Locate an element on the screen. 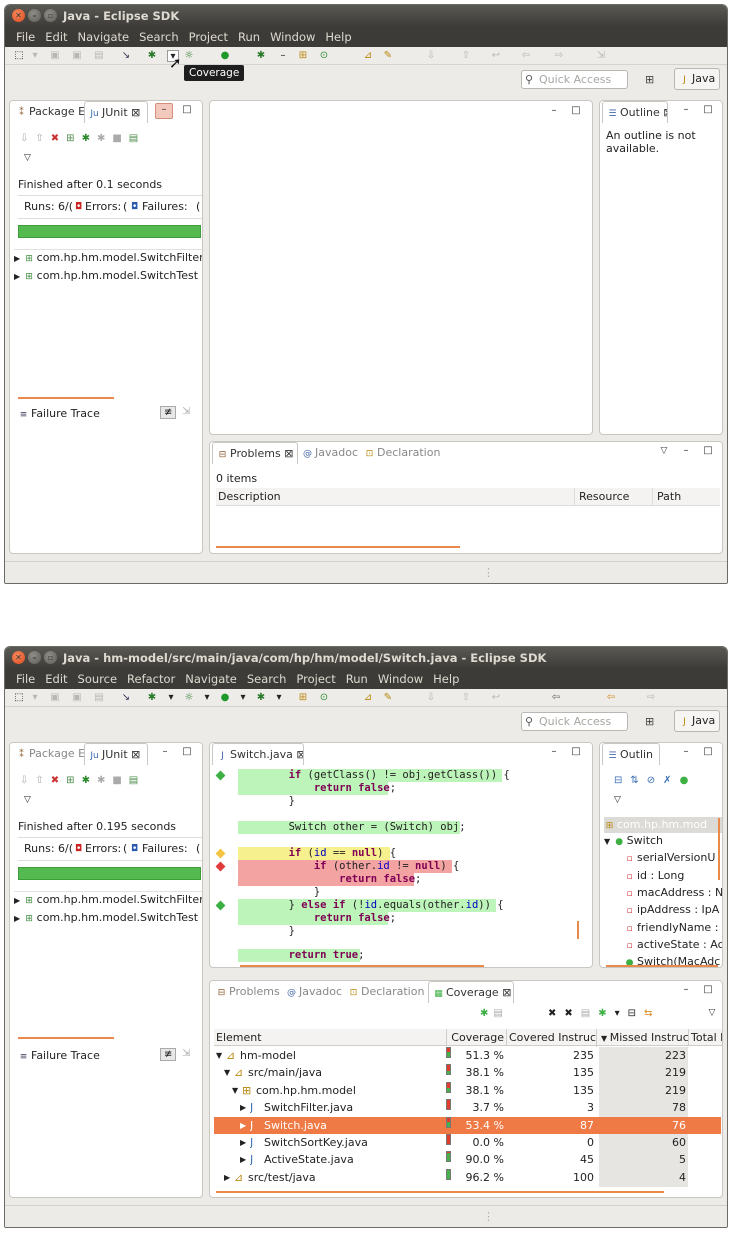 This screenshot has width=733, height=1233. coverage-row: ▼ ⊞ com.hp.hm.model 38.1 % 135 219 is located at coordinates (467, 1090).